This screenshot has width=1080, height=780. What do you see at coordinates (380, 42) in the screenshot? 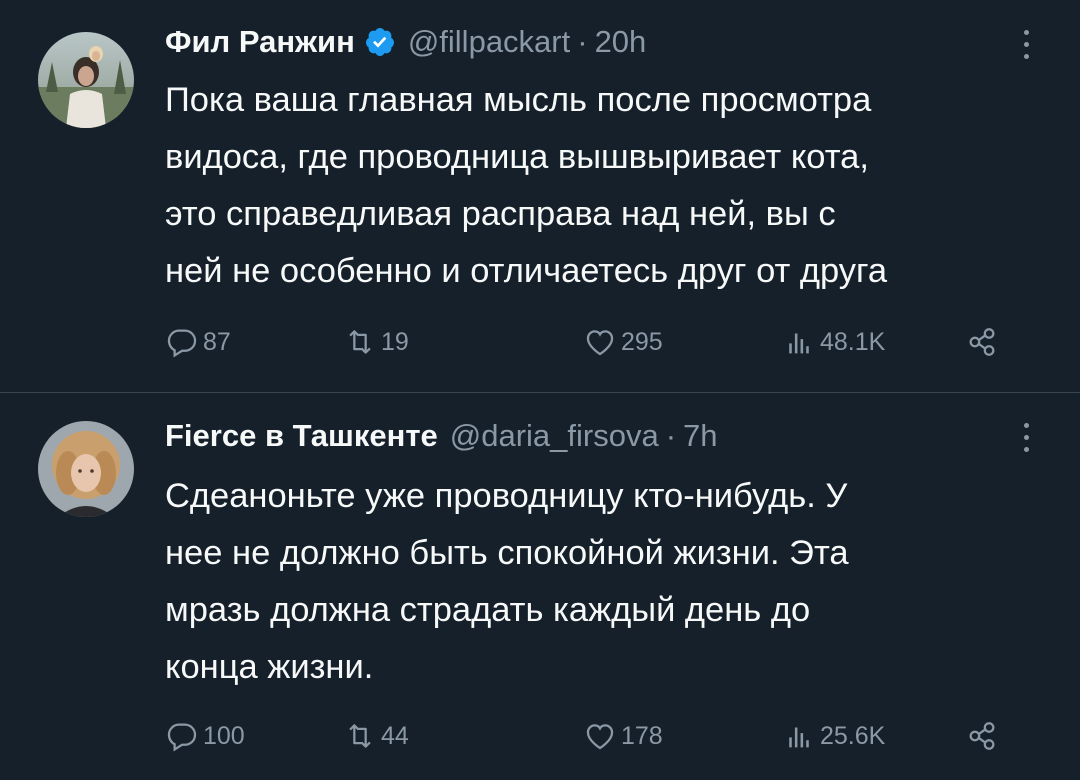
I see `verified-badge-icon` at bounding box center [380, 42].